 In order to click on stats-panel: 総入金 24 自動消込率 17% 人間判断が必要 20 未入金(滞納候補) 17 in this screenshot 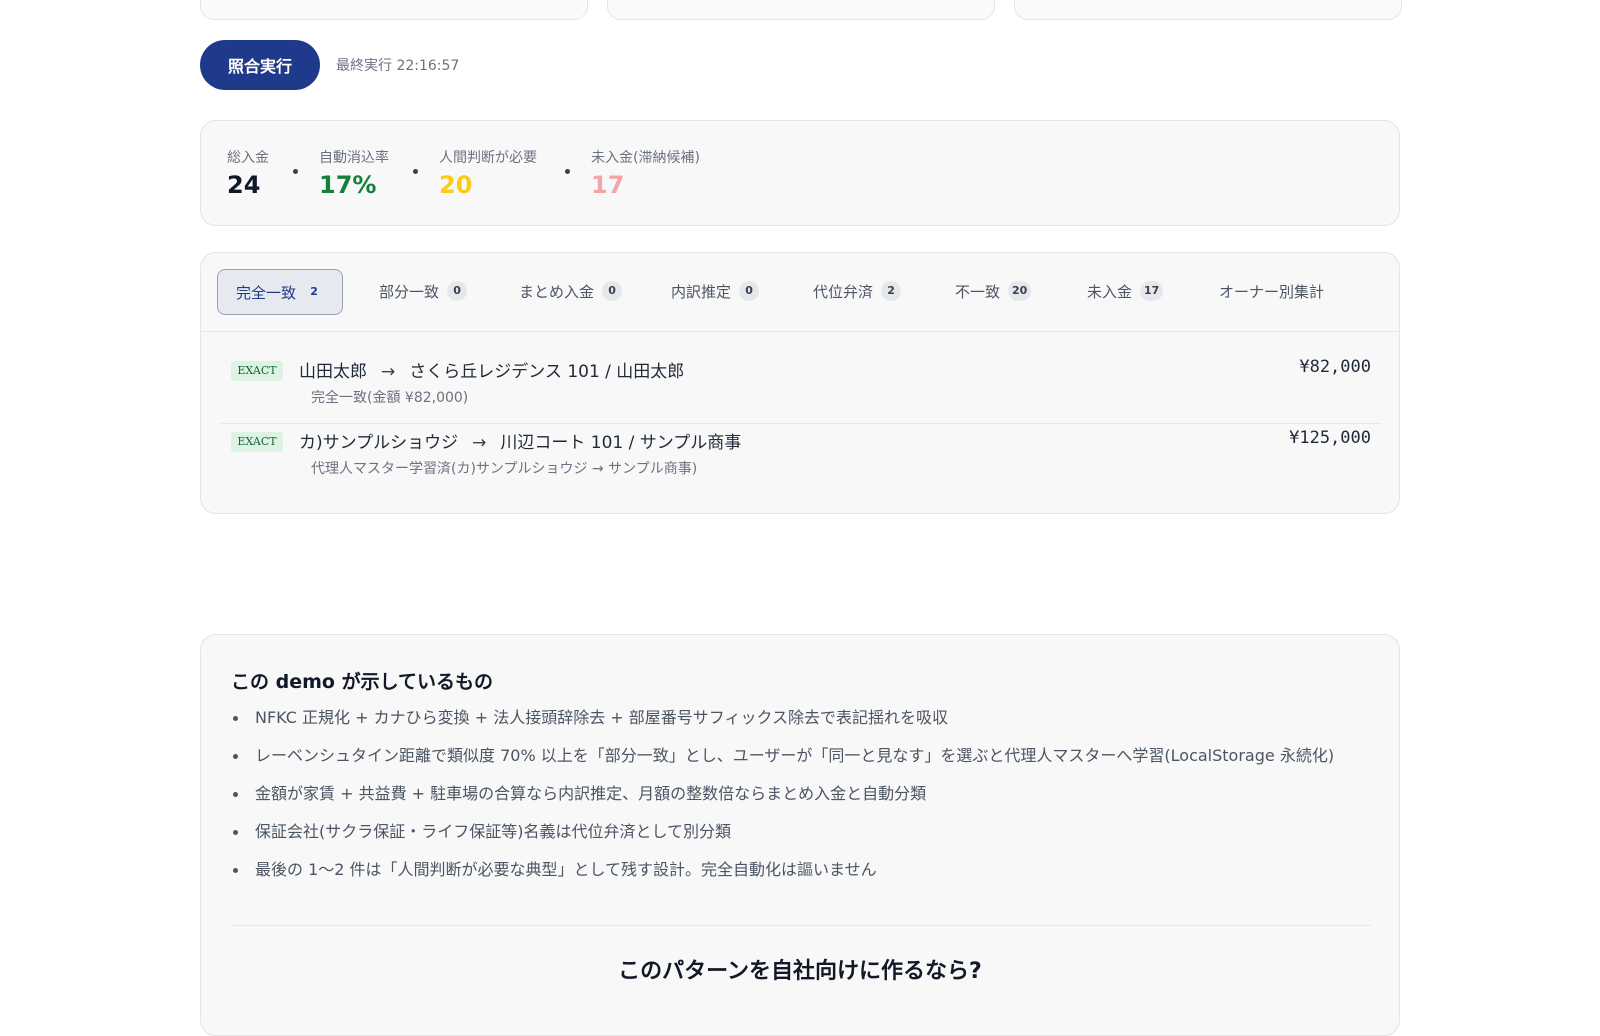, I will do `click(800, 173)`.